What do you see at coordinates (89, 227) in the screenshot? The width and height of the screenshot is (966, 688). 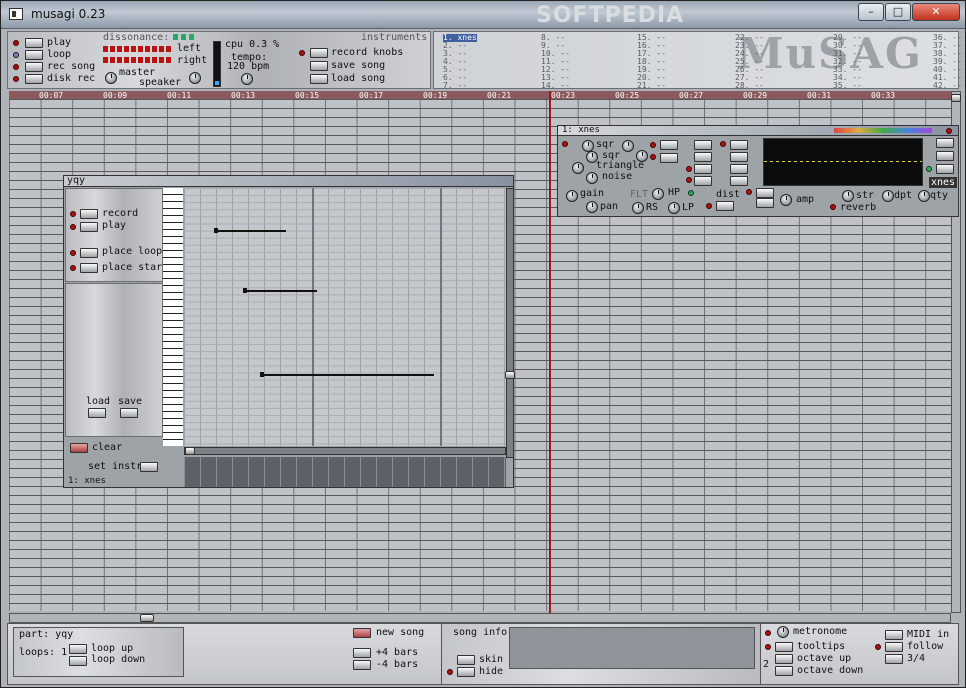 I see `part-play-button` at bounding box center [89, 227].